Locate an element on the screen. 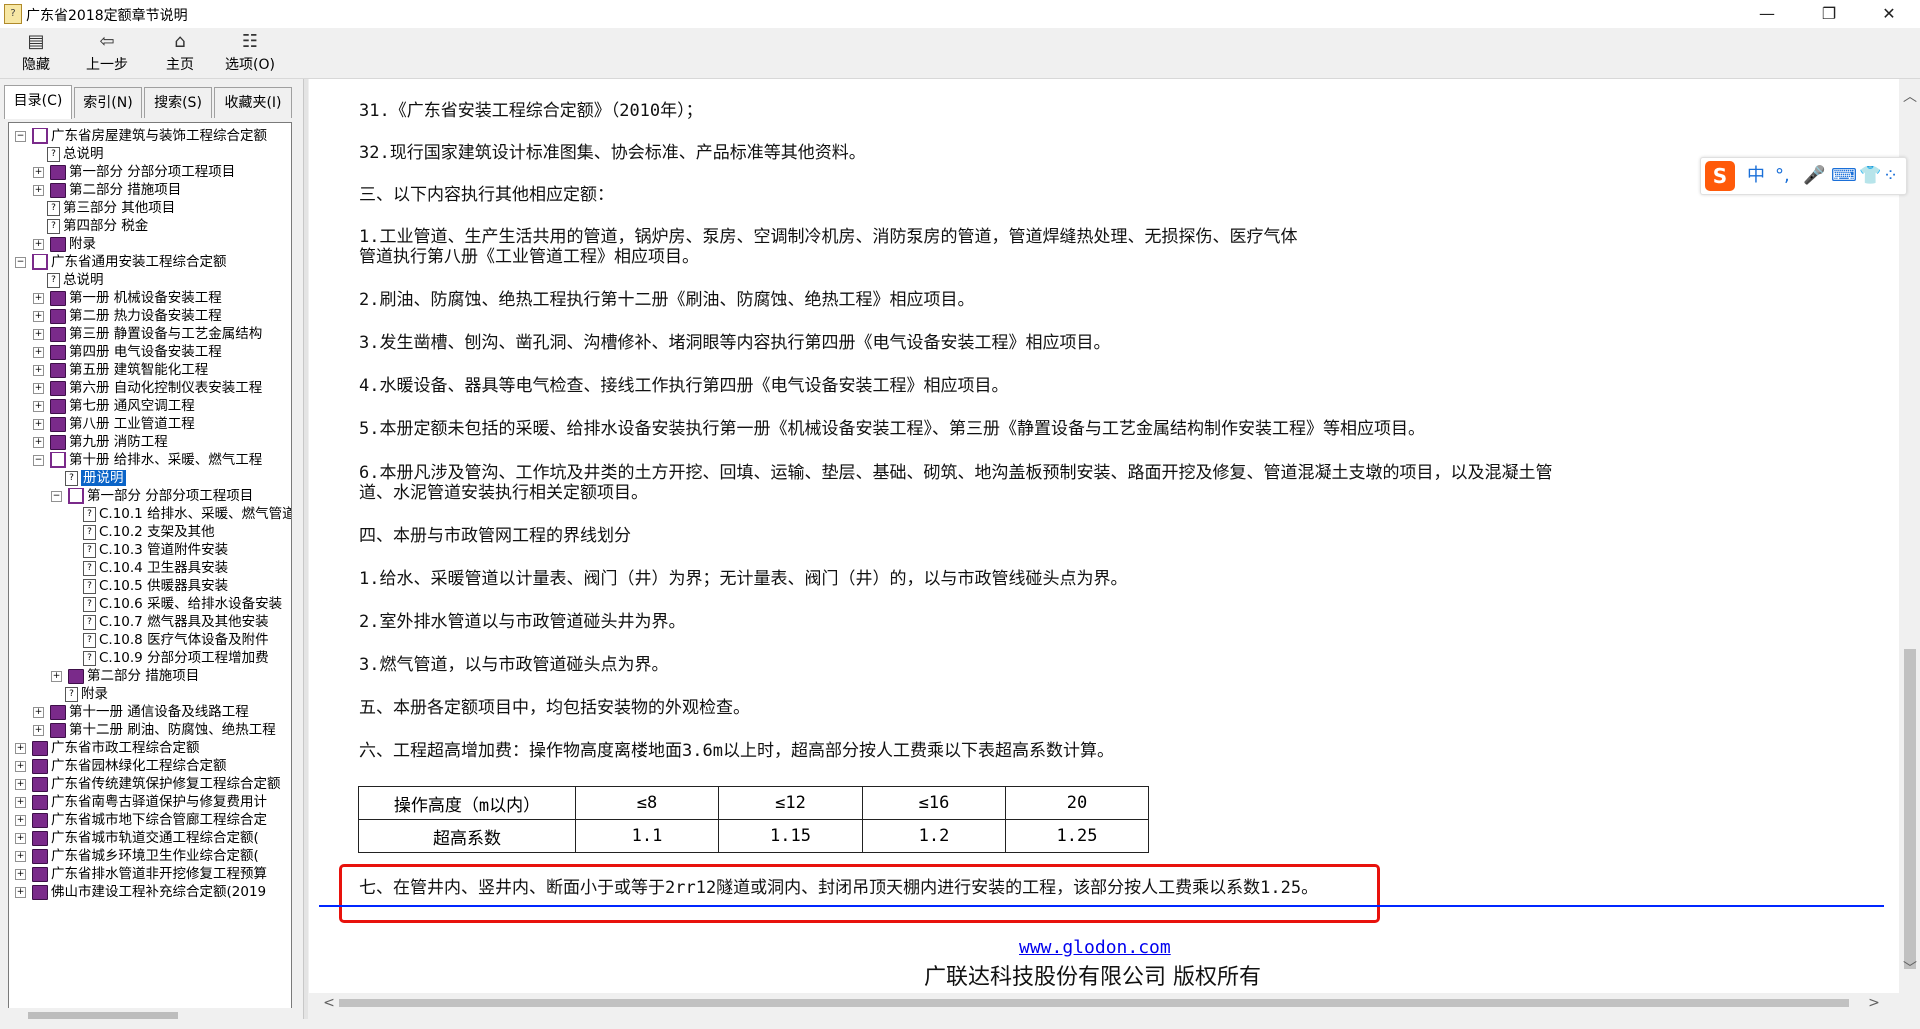 The height and width of the screenshot is (1029, 1920). toolbox-icon: ⁘ is located at coordinates (1890, 176).